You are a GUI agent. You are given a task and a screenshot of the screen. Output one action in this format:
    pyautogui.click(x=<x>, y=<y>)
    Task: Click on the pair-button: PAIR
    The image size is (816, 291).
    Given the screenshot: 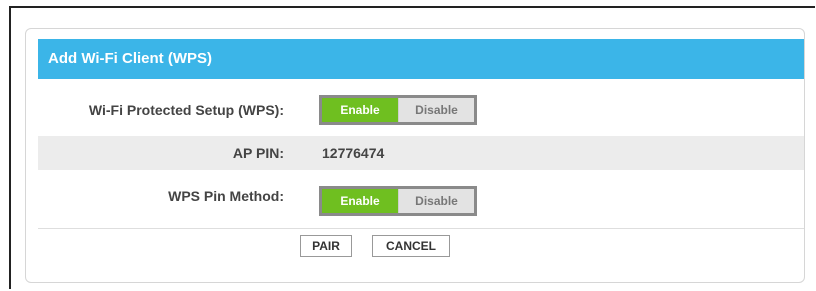 What is the action you would take?
    pyautogui.click(x=326, y=246)
    